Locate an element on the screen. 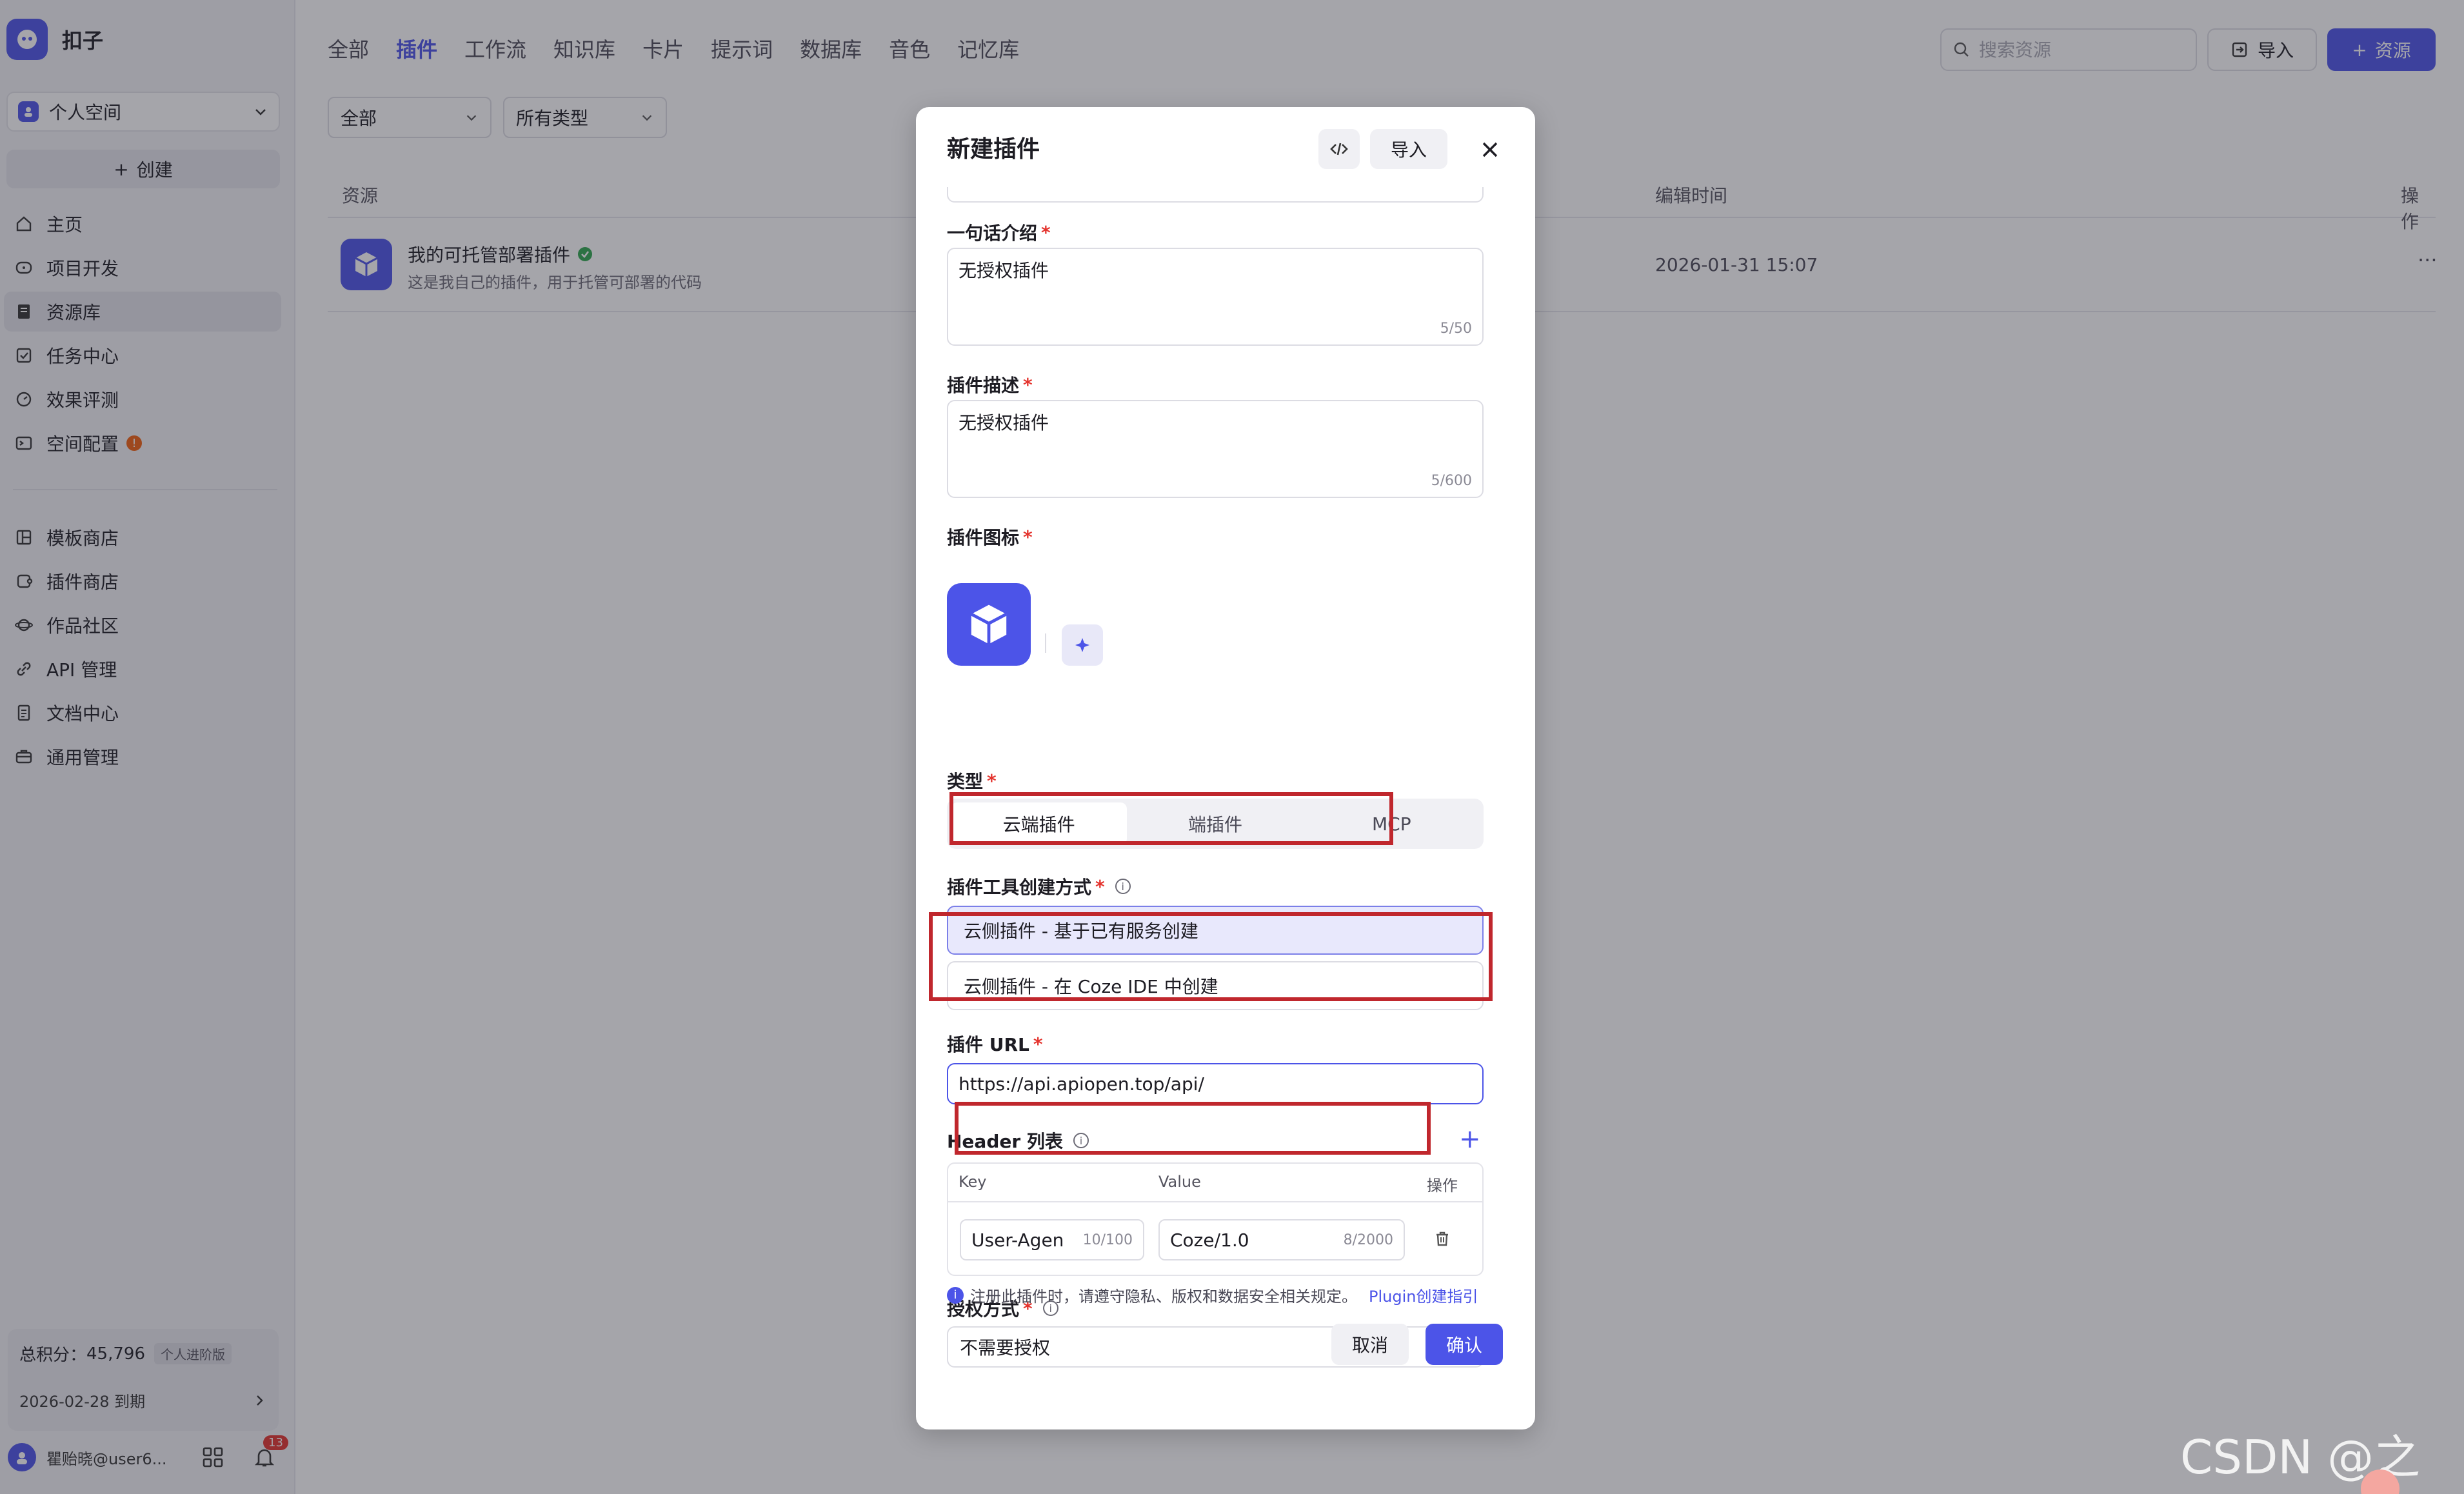 Image resolution: width=2464 pixels, height=1494 pixels. description-value: 无授权插件 is located at coordinates (1004, 422).